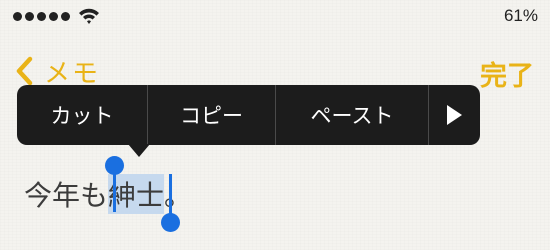 The image size is (550, 250). Describe the element at coordinates (72, 73) in the screenshot. I see `back-label: メモ` at that location.